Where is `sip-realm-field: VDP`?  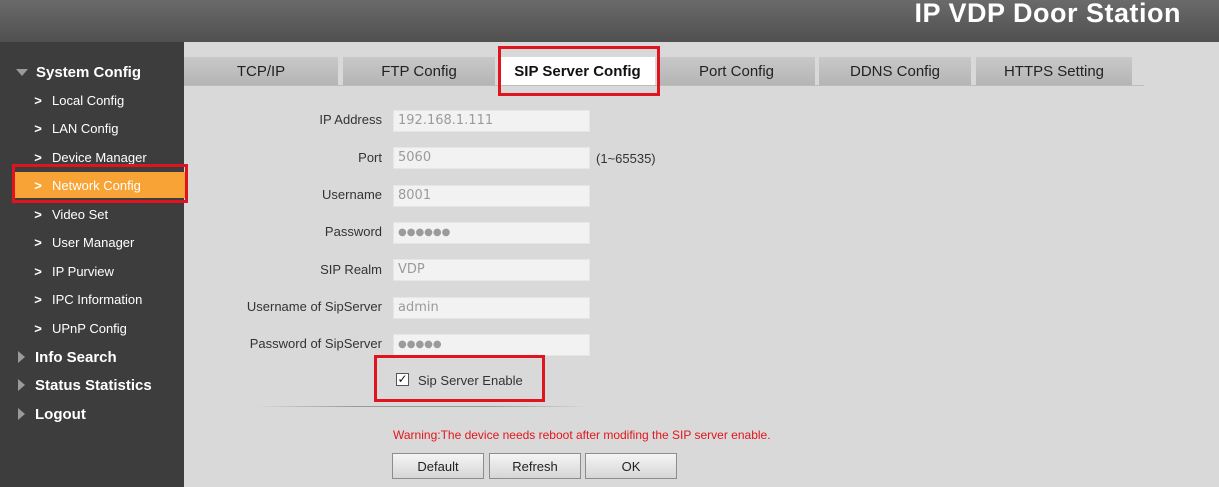
sip-realm-field: VDP is located at coordinates (491, 270).